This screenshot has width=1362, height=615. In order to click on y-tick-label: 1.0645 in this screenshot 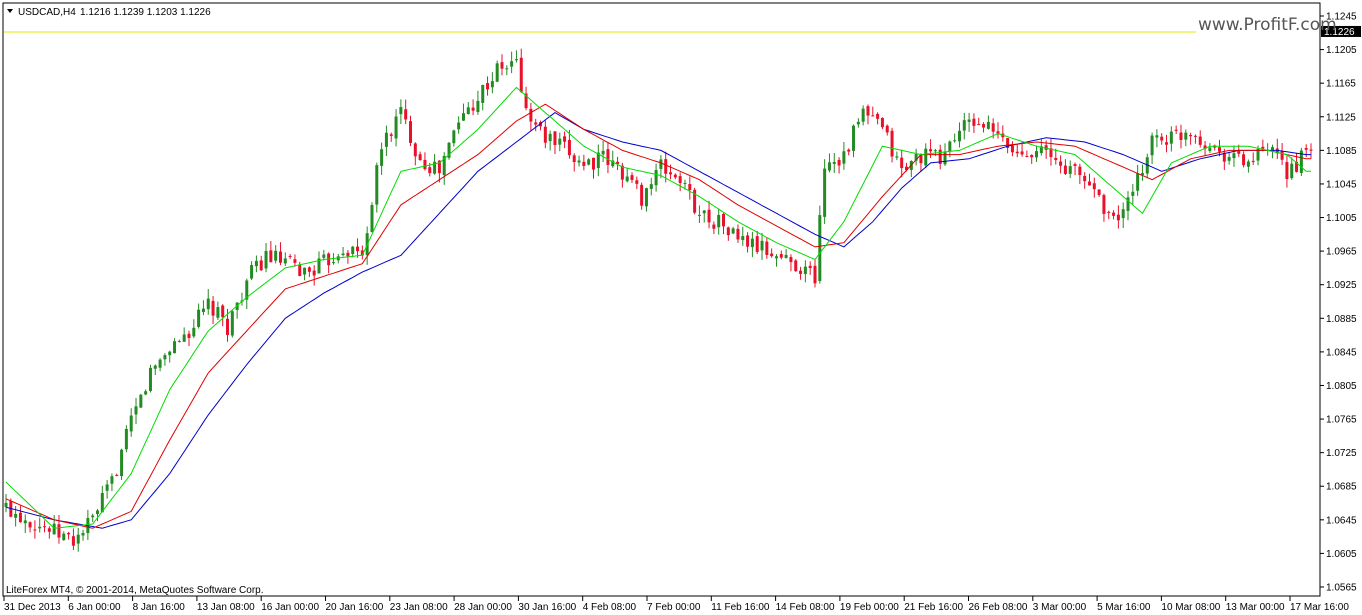, I will do `click(1341, 520)`.